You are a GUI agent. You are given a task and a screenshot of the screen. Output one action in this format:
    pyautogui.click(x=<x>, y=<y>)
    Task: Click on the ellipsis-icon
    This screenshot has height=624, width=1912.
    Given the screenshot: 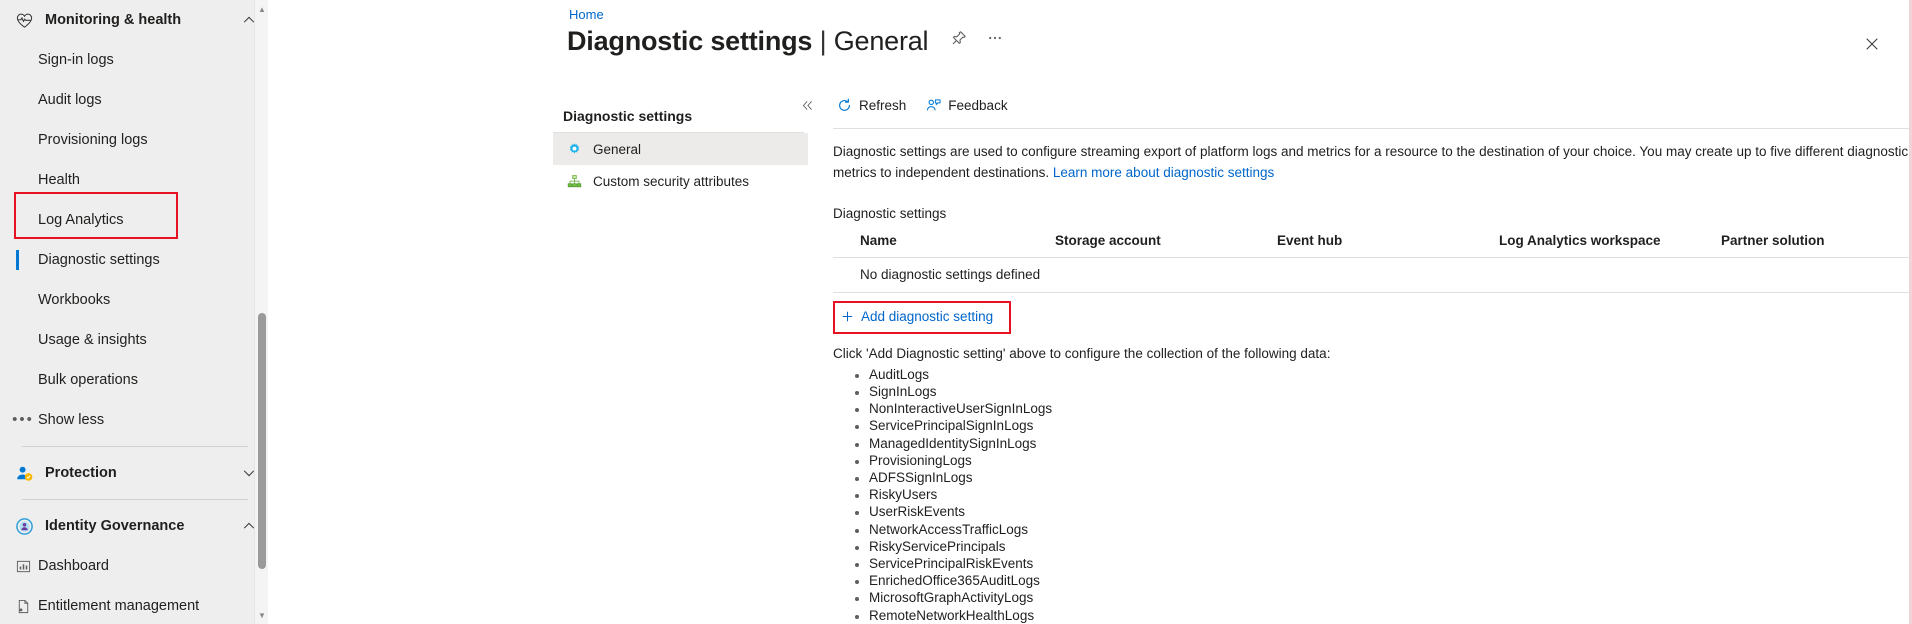 What is the action you would take?
    pyautogui.click(x=995, y=38)
    